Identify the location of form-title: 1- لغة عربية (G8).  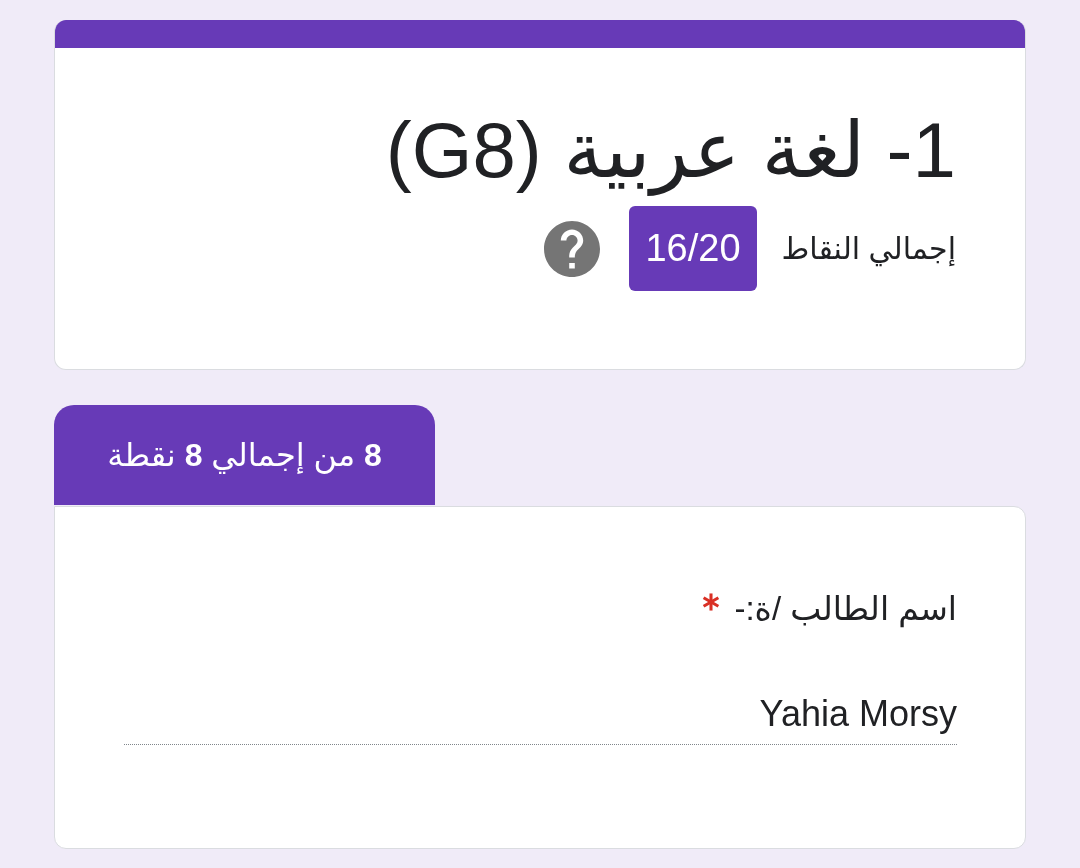
(670, 151).